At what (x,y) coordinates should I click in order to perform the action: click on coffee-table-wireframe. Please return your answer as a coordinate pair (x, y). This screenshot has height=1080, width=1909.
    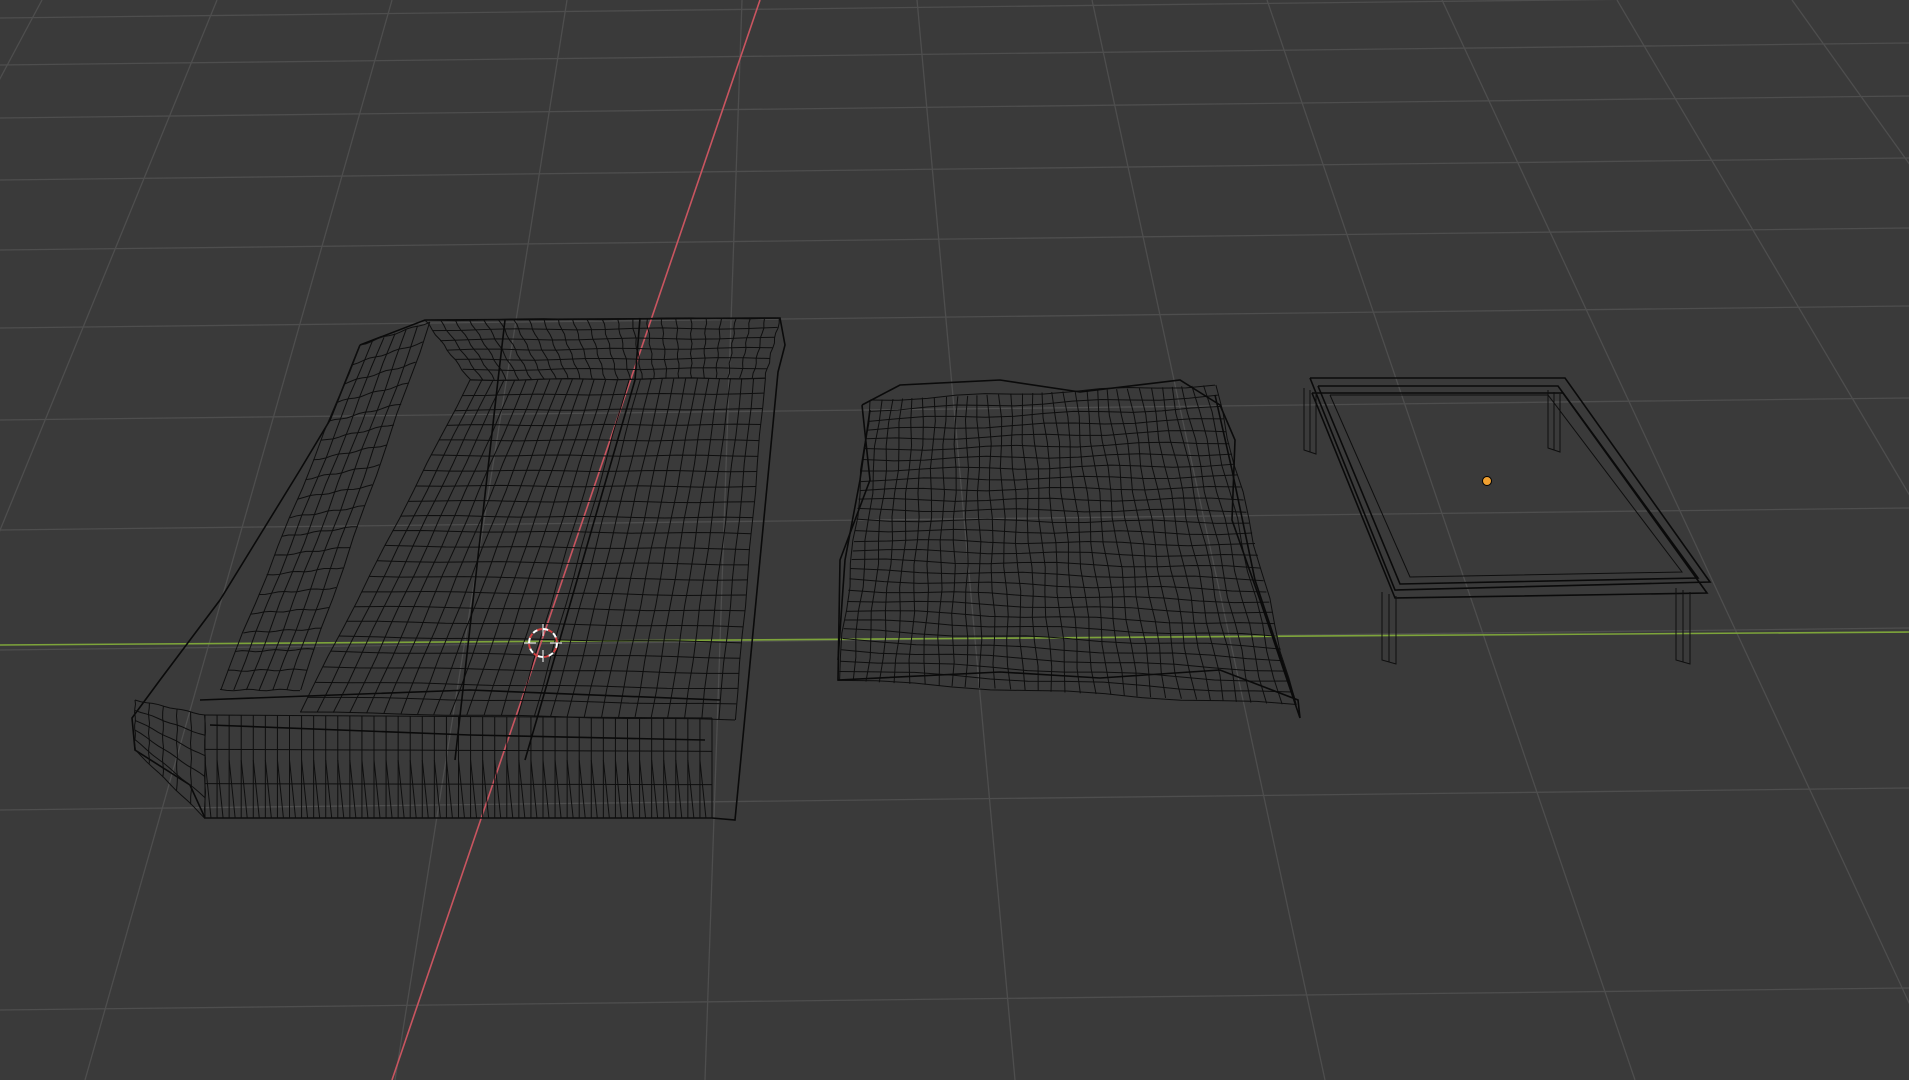
    Looking at the image, I should click on (1507, 521).